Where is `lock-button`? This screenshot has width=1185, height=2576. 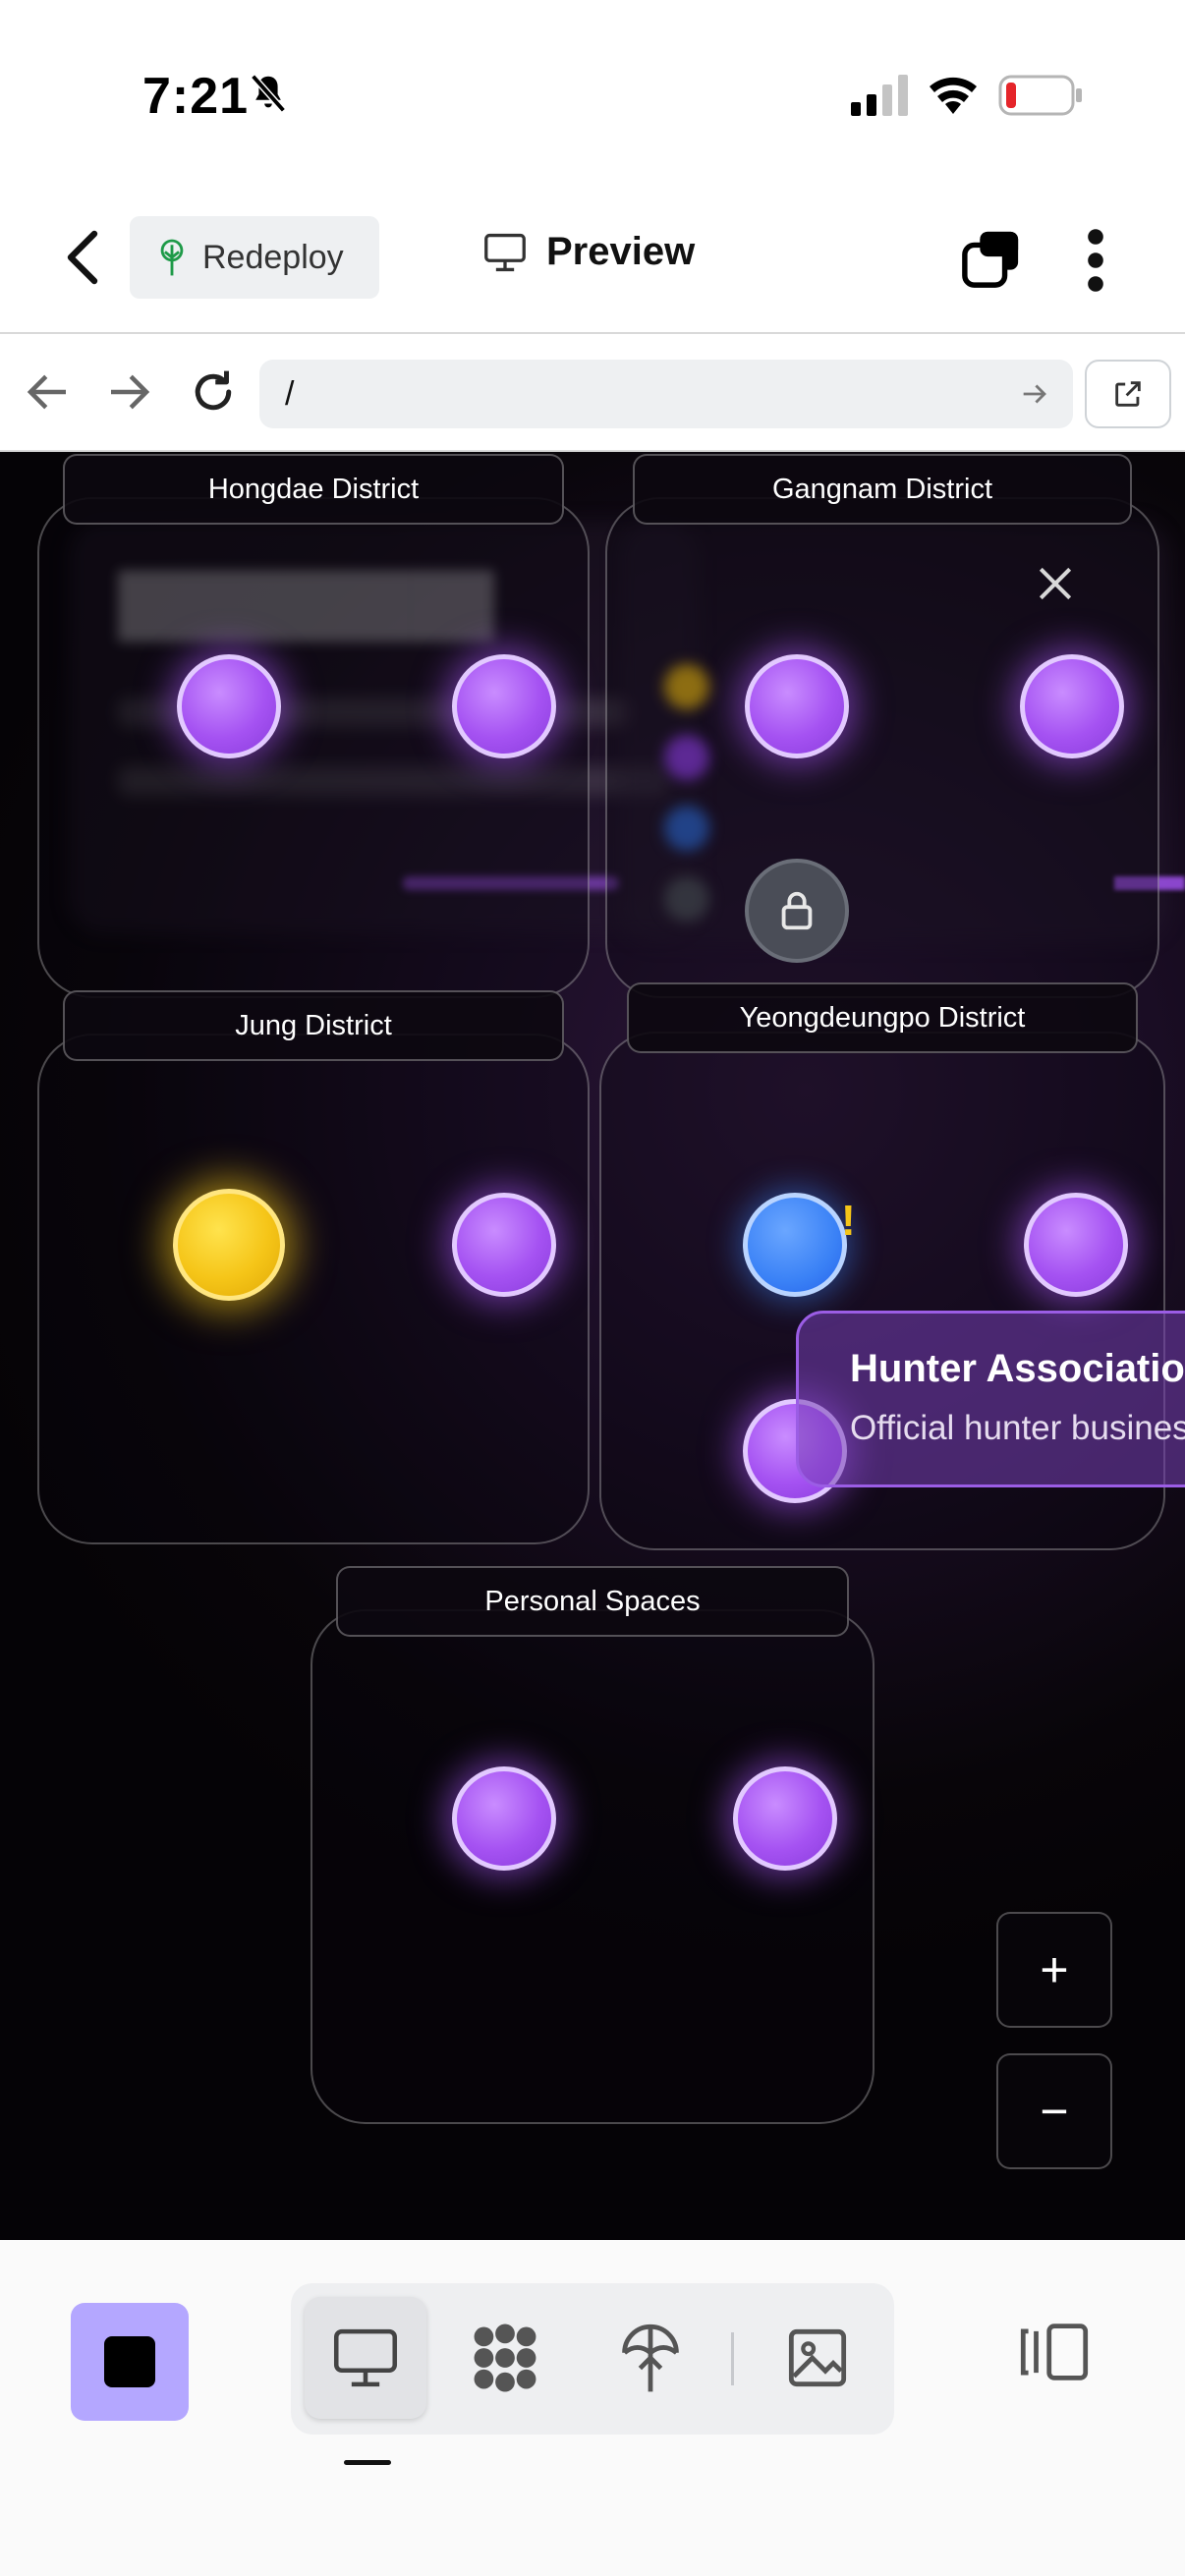 lock-button is located at coordinates (797, 911).